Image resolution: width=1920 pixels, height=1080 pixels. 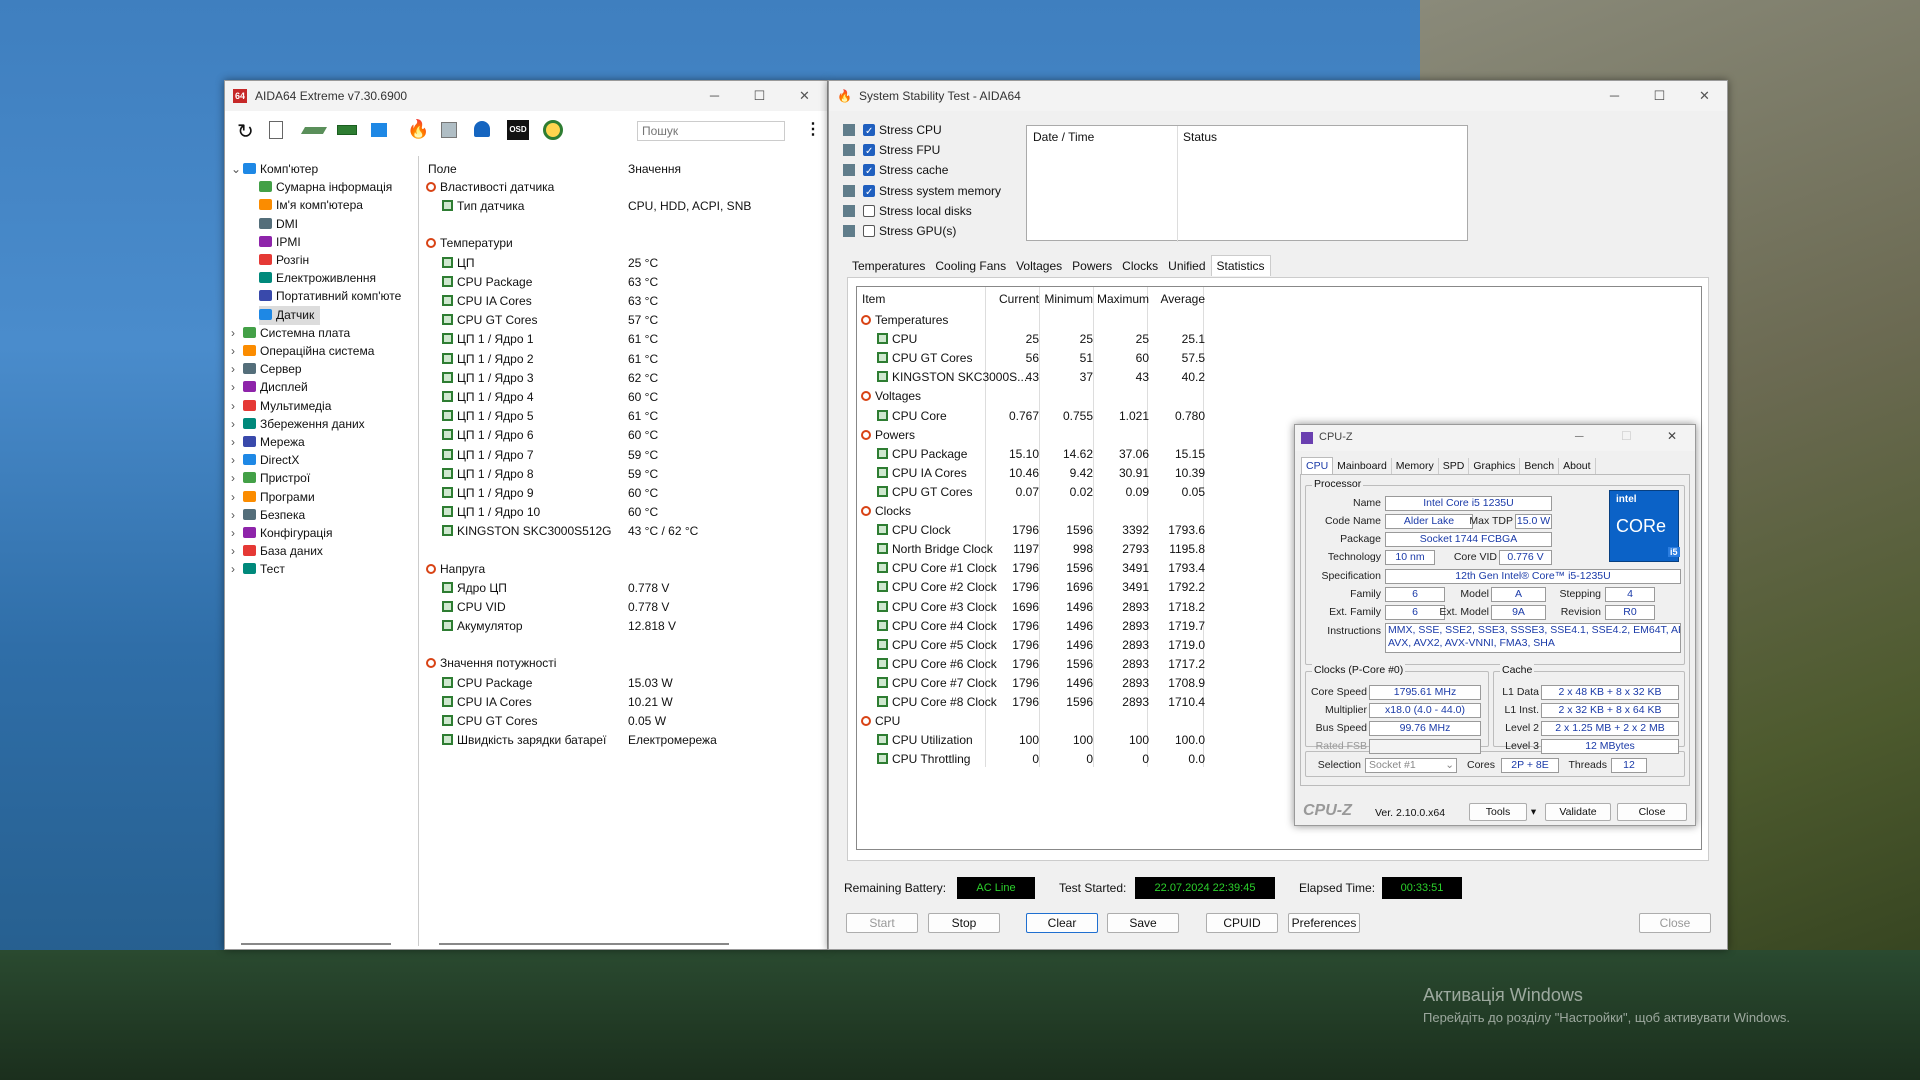 What do you see at coordinates (488, 339) in the screenshot?
I see `sensor-row: ЦП 1 / Ядро 1` at bounding box center [488, 339].